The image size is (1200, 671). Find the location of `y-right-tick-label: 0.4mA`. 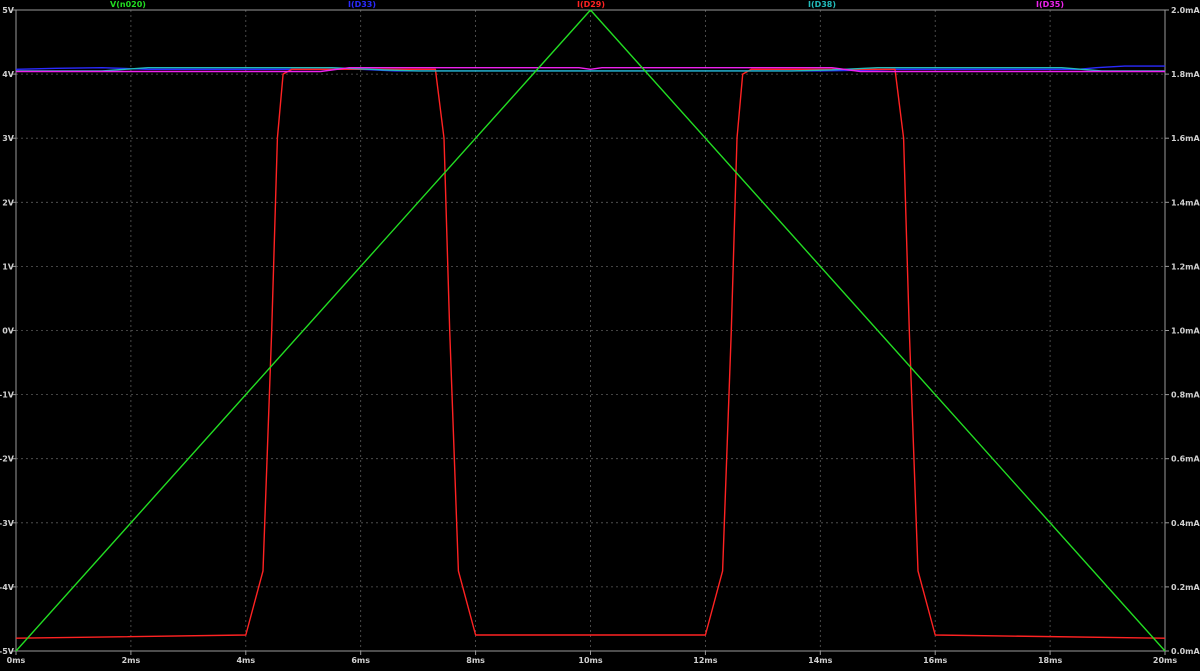

y-right-tick-label: 0.4mA is located at coordinates (1185, 523).